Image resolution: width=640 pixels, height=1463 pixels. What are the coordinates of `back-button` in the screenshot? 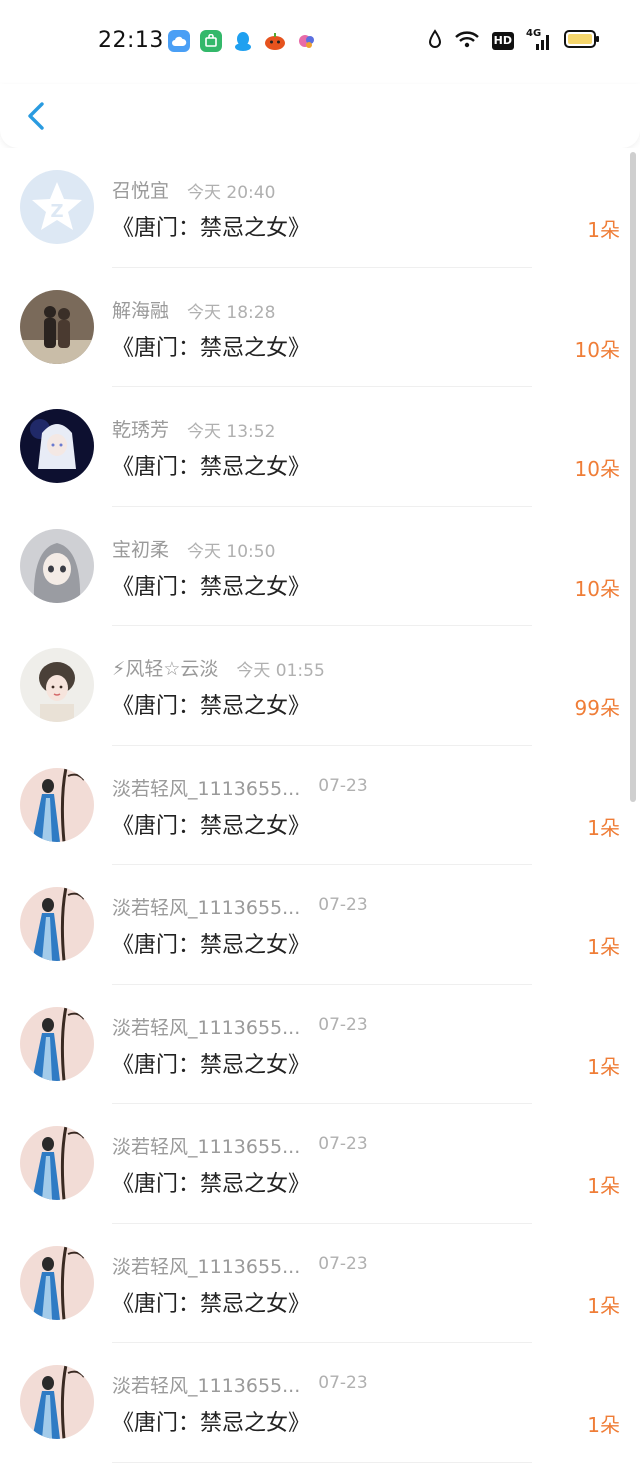 It's located at (37, 116).